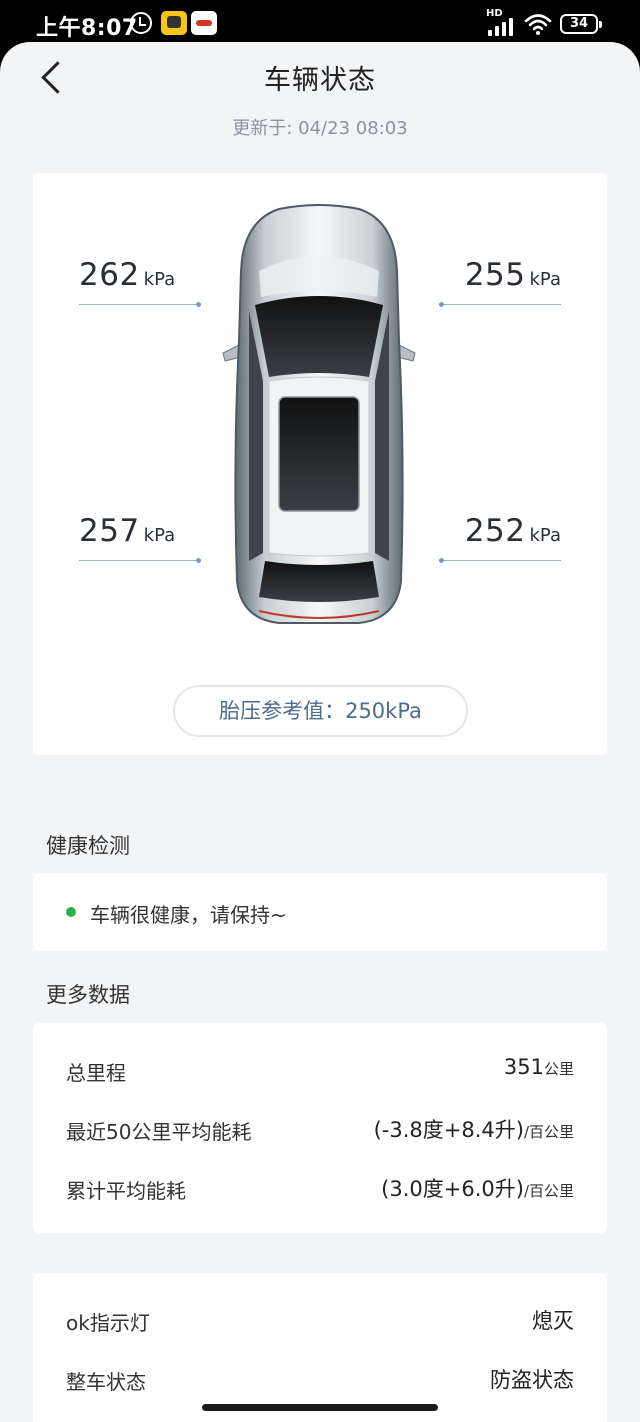 This screenshot has width=640, height=1422. I want to click on tire-rear-right-value: 252, so click(495, 531).